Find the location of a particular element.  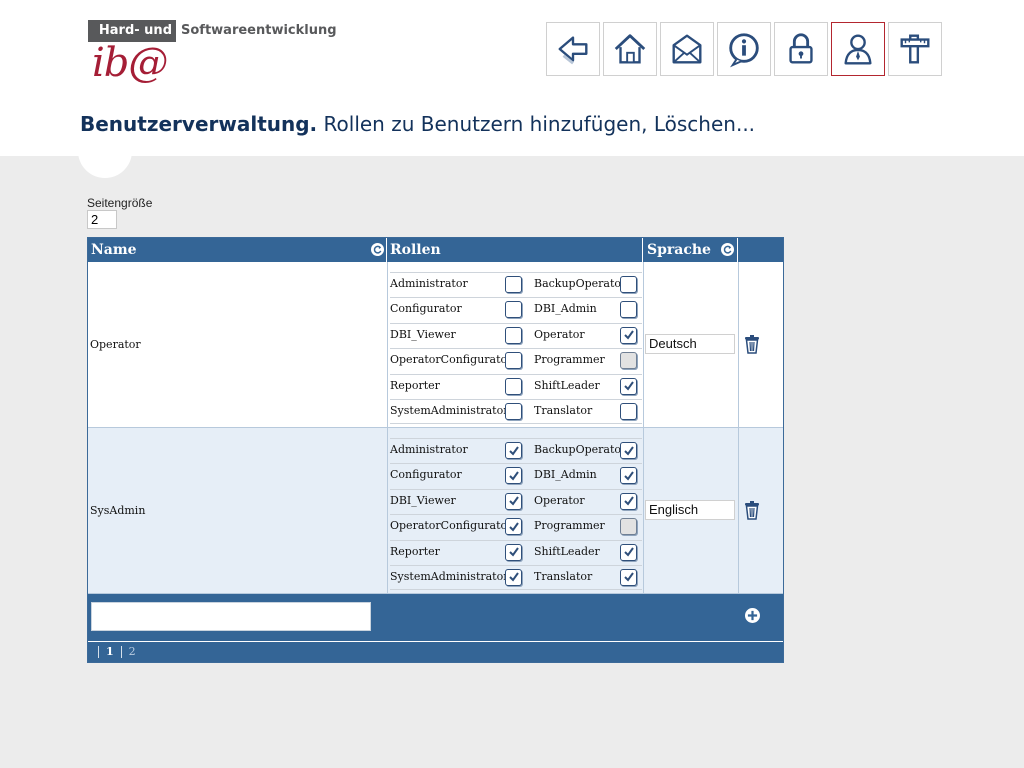

page-size-input: 2 is located at coordinates (102, 219).